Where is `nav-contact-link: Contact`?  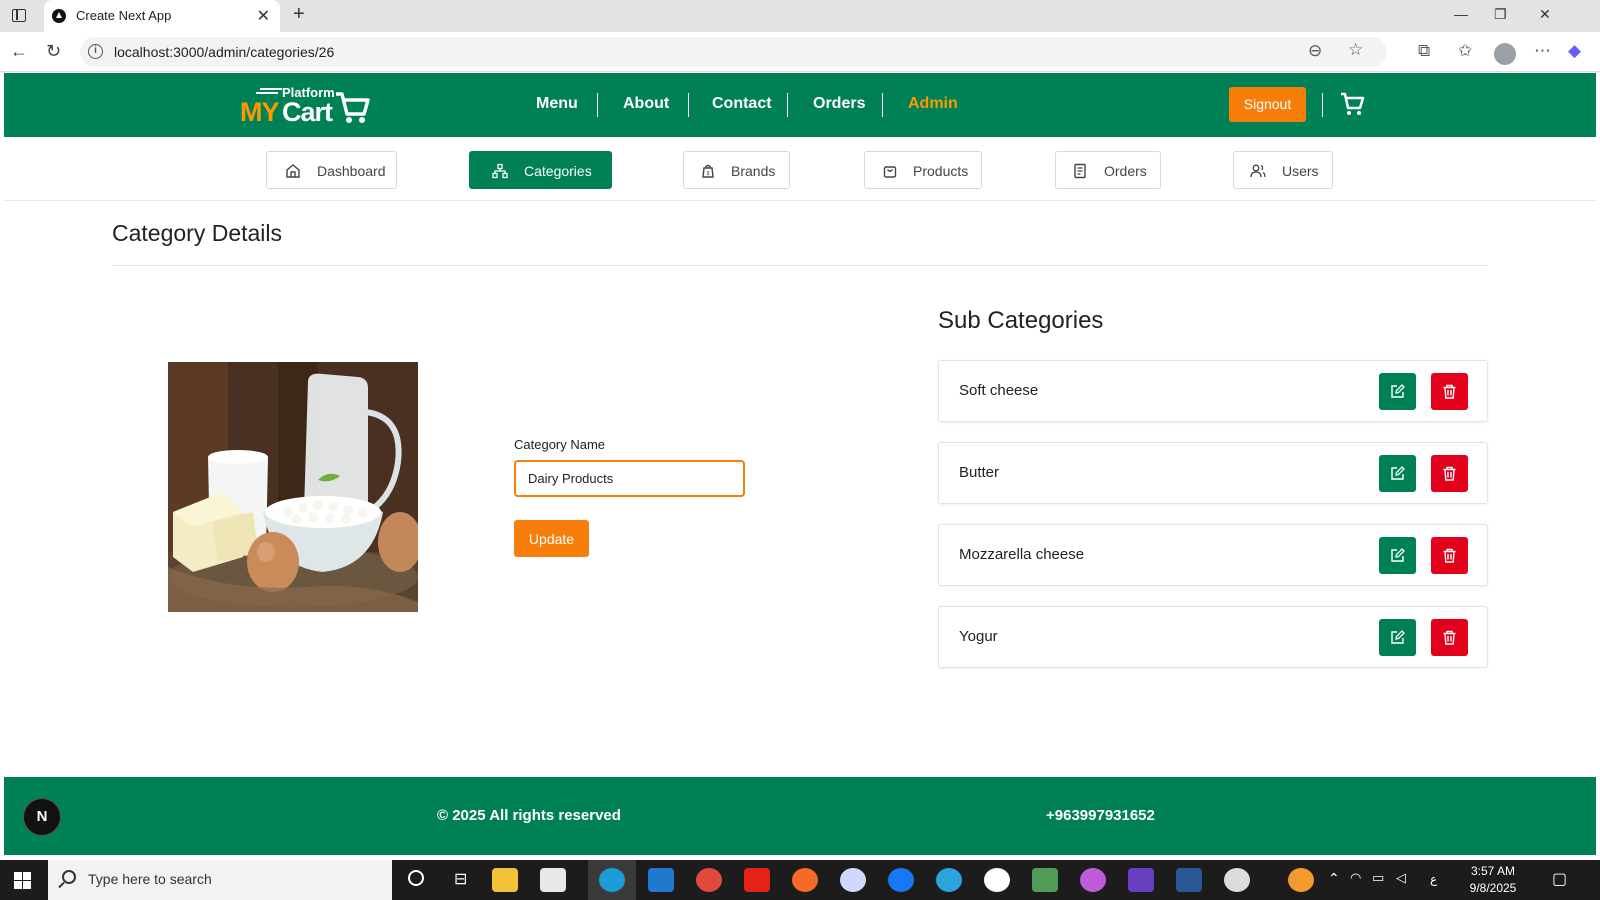
nav-contact-link: Contact is located at coordinates (742, 104).